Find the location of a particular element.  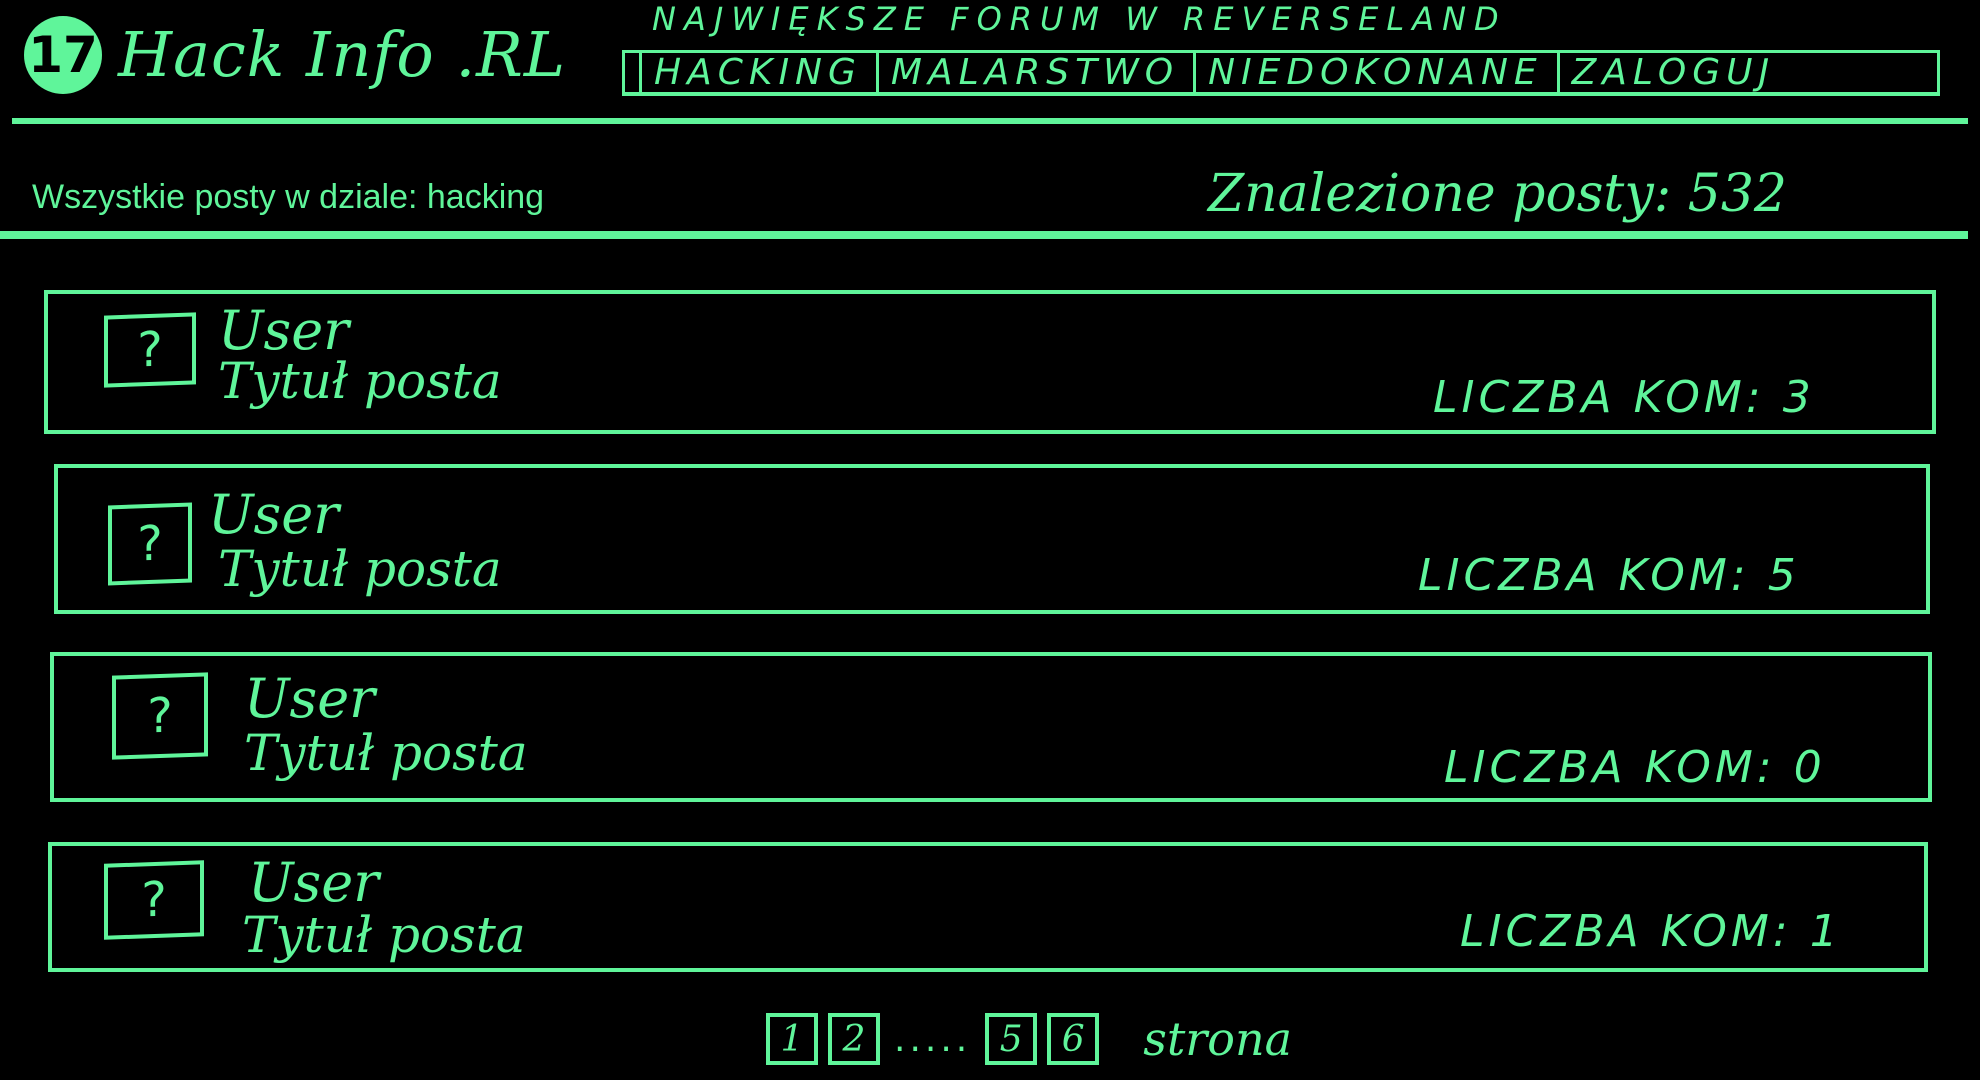

nav-item-malarstwo: MALARSTWO is located at coordinates (1034, 72).